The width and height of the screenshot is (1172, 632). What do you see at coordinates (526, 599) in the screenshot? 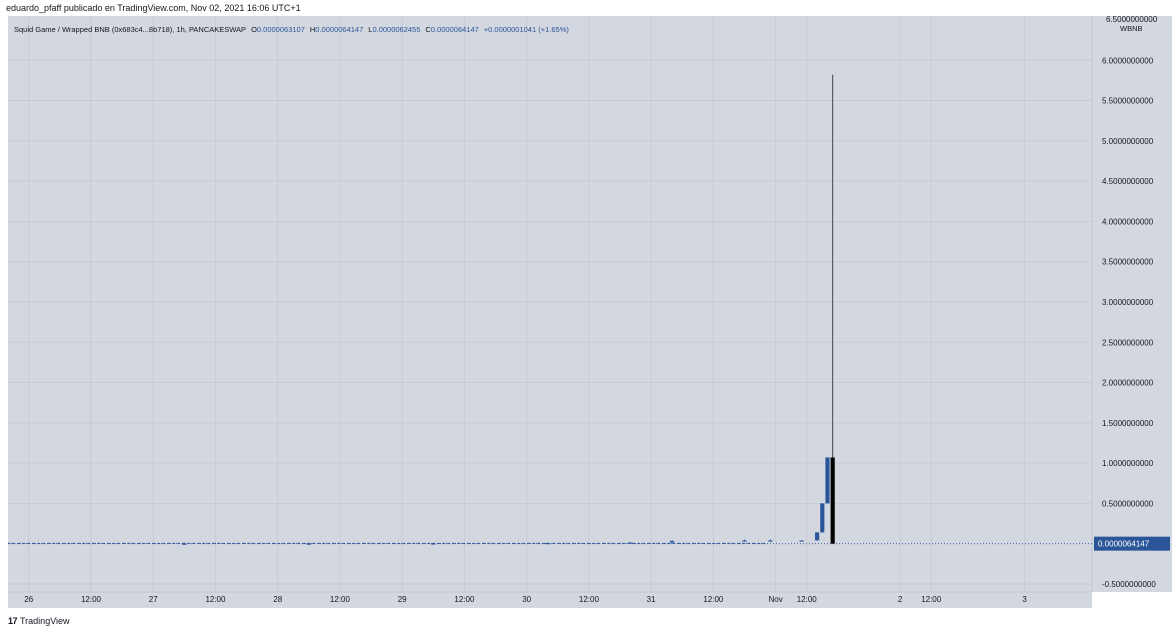
I see `x-tick-label: 30` at bounding box center [526, 599].